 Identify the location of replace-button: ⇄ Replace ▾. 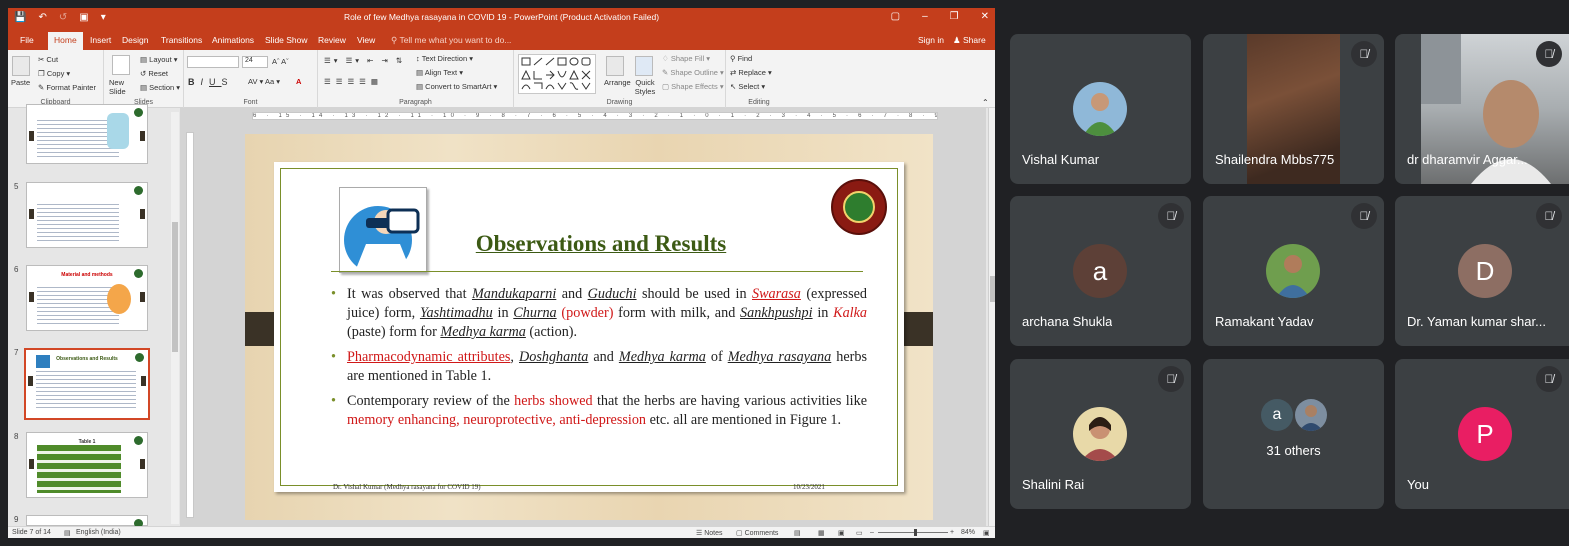
(751, 72).